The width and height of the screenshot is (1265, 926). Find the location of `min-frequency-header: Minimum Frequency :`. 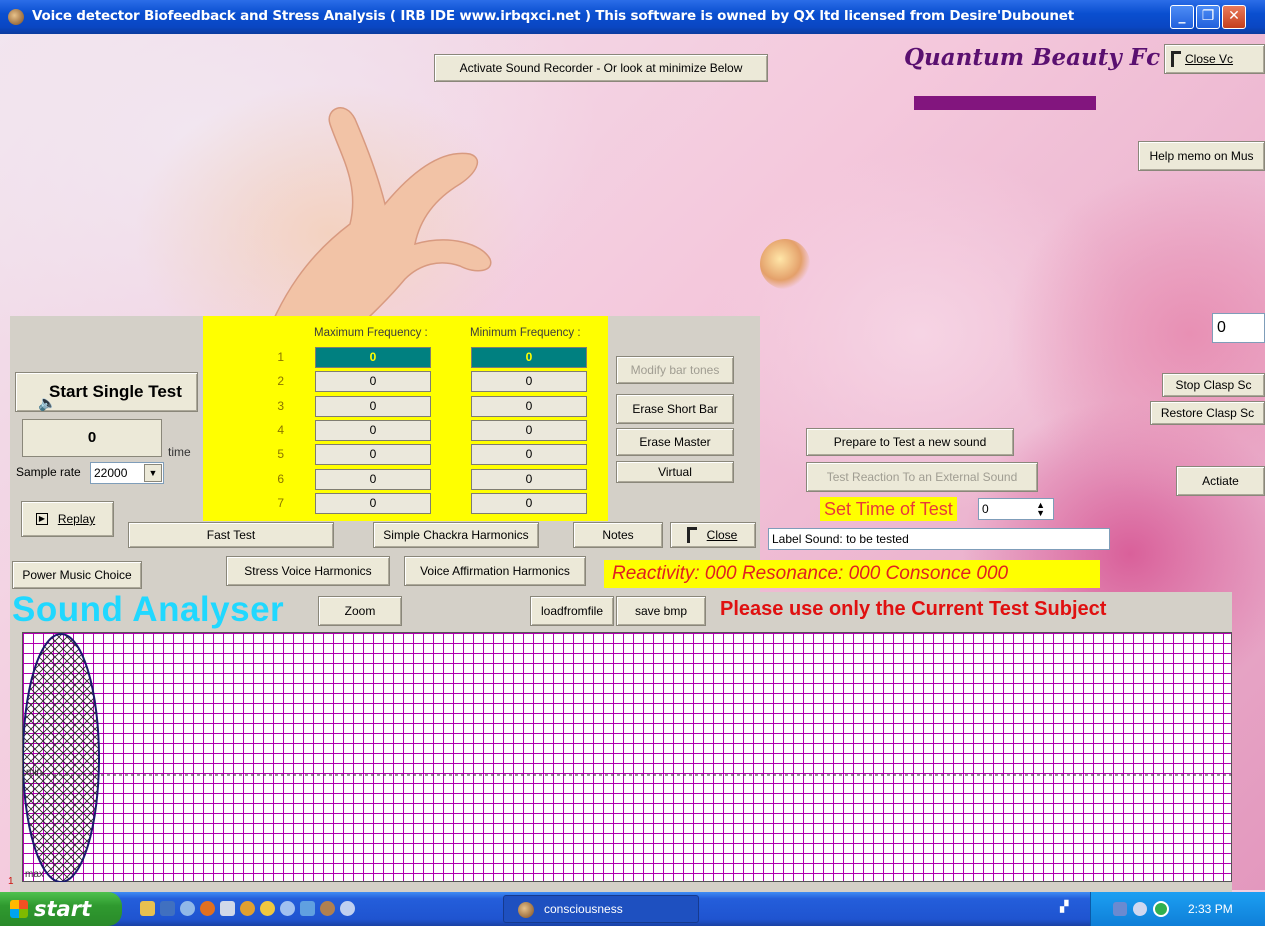

min-frequency-header: Minimum Frequency : is located at coordinates (525, 333).